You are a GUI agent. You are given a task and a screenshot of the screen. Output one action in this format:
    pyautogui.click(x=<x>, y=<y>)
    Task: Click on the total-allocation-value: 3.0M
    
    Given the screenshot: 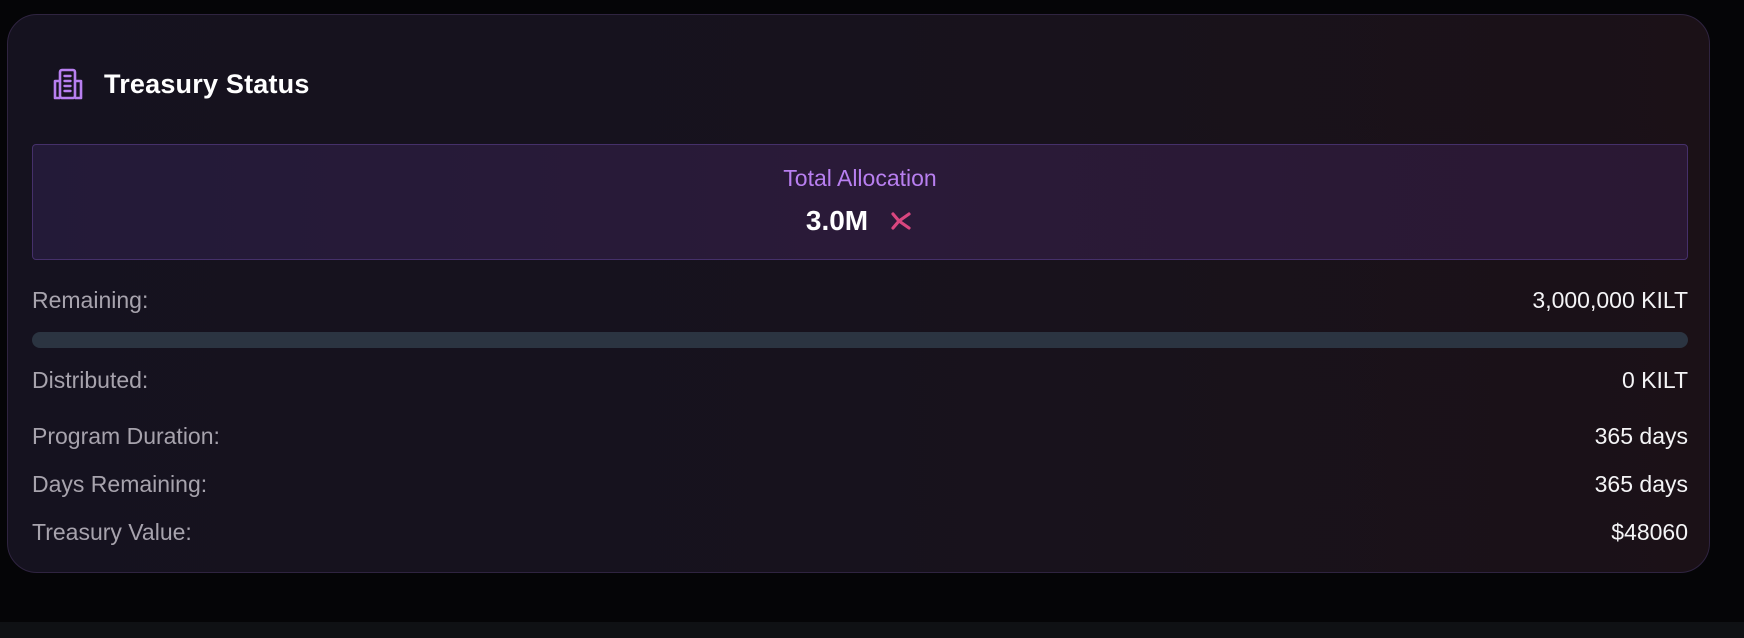 What is the action you would take?
    pyautogui.click(x=837, y=220)
    